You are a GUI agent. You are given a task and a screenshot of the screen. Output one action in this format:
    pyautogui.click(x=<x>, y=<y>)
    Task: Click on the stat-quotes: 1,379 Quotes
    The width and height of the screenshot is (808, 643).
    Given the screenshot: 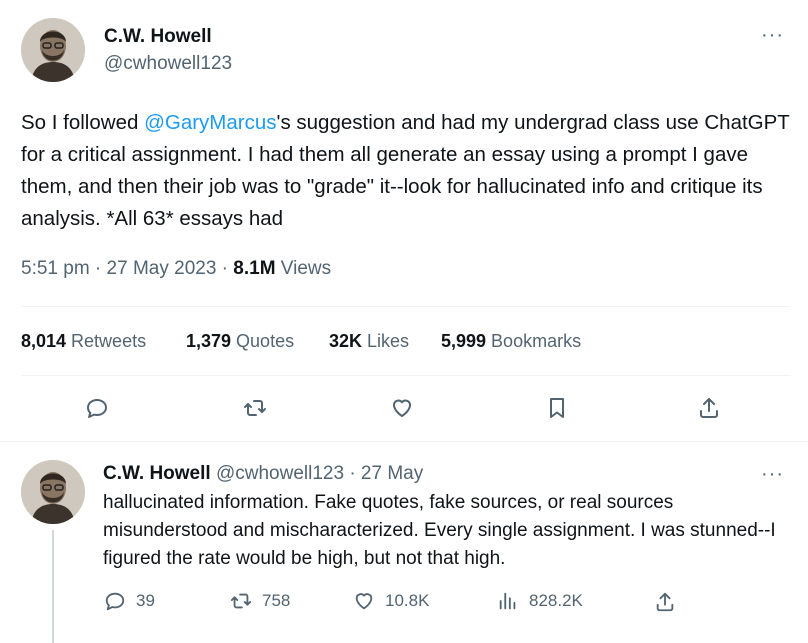 What is the action you would take?
    pyautogui.click(x=240, y=341)
    